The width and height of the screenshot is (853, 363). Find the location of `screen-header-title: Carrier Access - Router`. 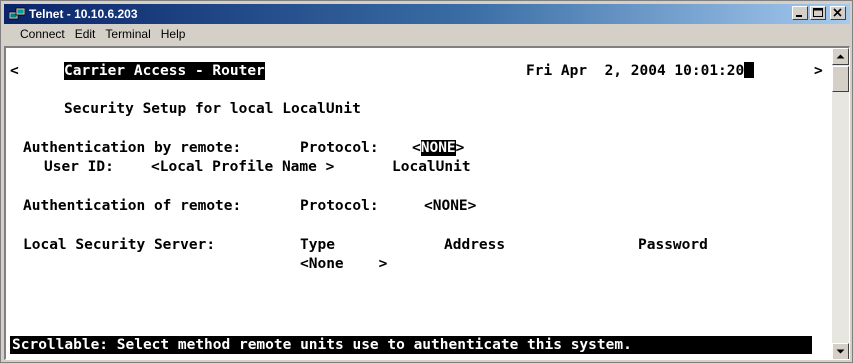

screen-header-title: Carrier Access - Router is located at coordinates (164, 71).